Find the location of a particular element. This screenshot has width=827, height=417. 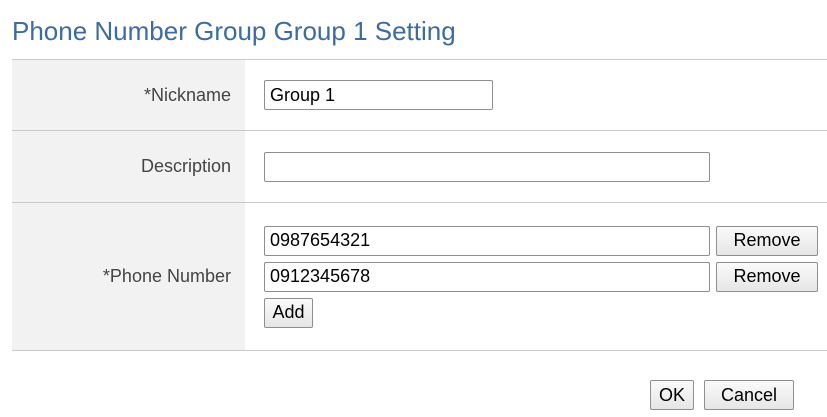

footer-actions: OK Cancel is located at coordinates (722, 395).